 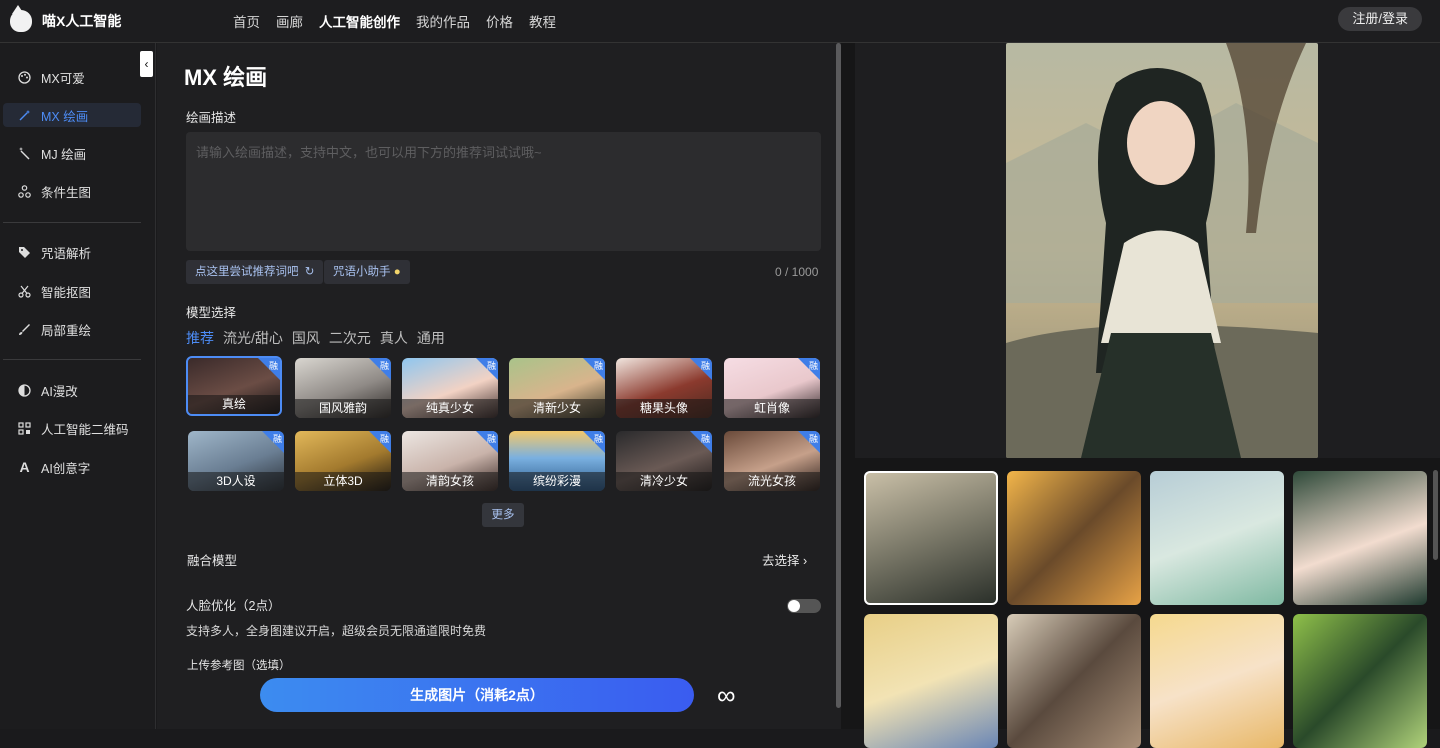 I want to click on nav-gallery: 画廊, so click(x=289, y=21).